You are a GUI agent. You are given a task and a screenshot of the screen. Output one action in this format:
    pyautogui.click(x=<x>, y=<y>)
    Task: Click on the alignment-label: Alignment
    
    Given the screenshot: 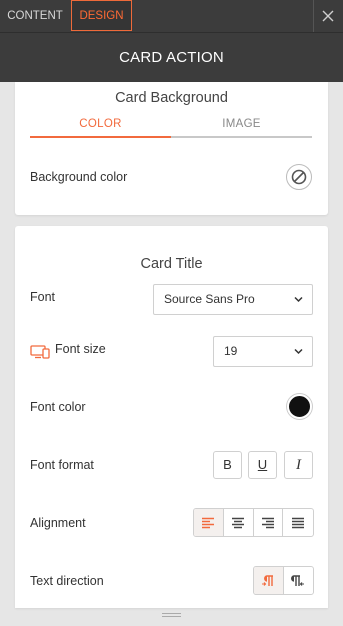 What is the action you would take?
    pyautogui.click(x=58, y=523)
    